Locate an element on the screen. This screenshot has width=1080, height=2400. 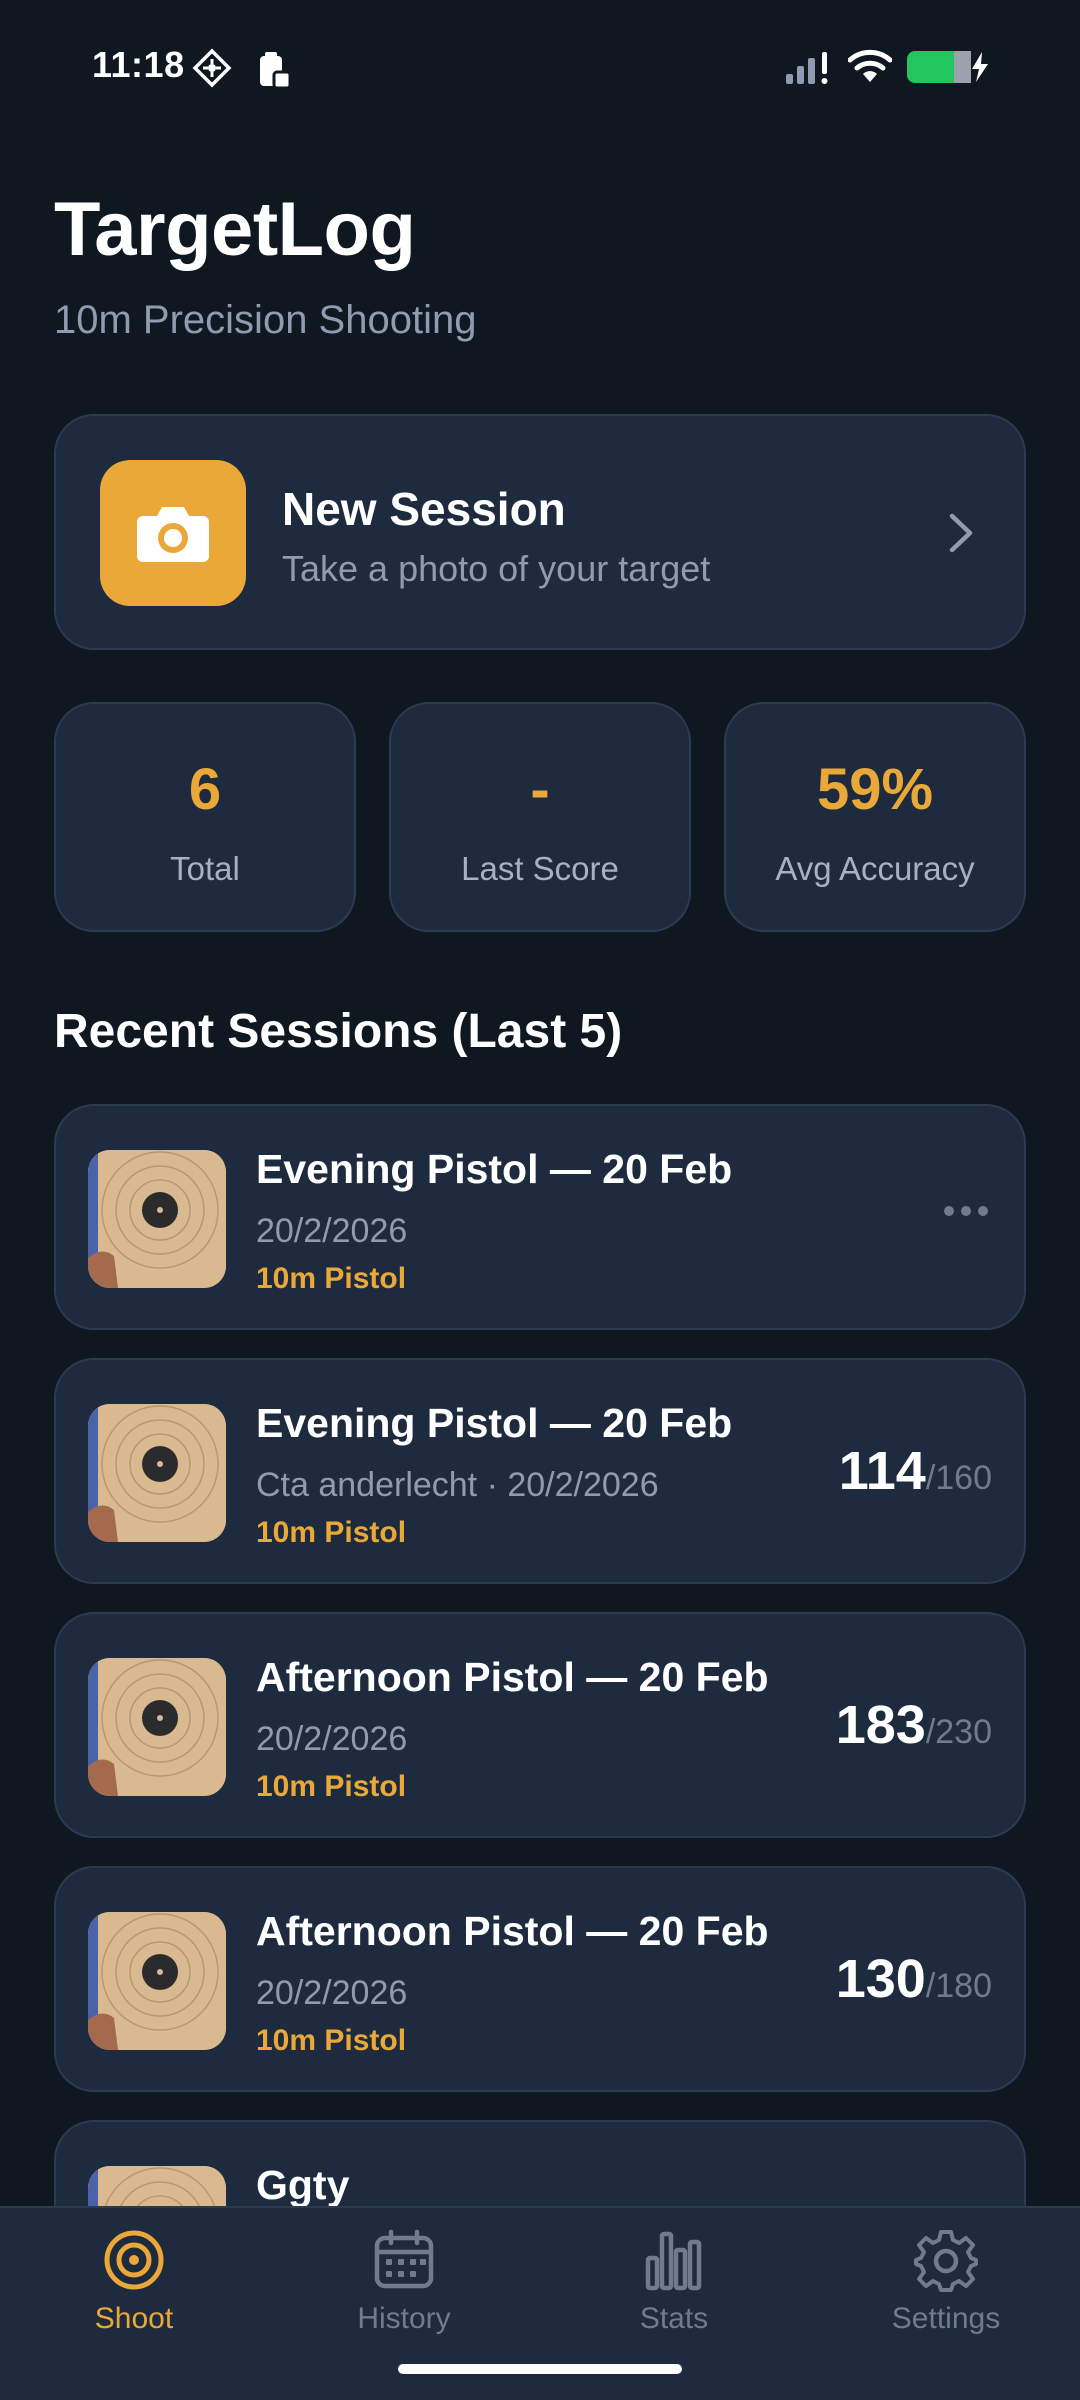
stat-value: 59% is located at coordinates (875, 789).